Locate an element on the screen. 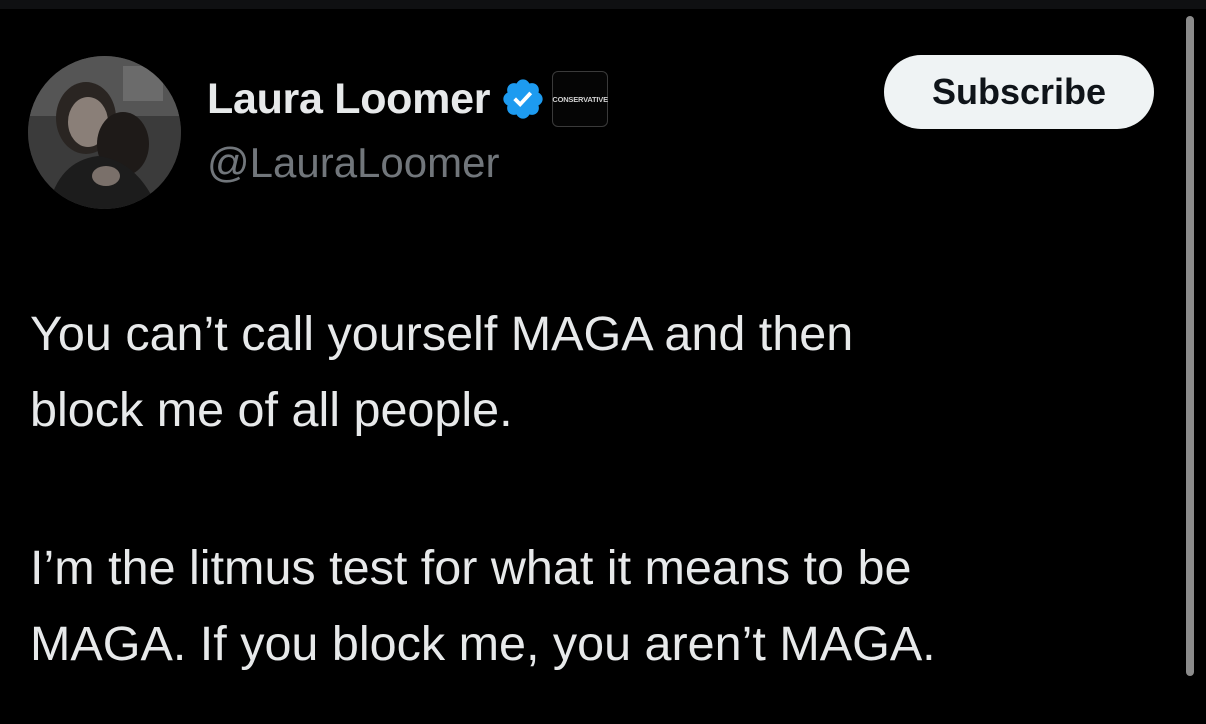 The width and height of the screenshot is (1206, 724). author-name-row: Laura Loomer CONSERVATIVE is located at coordinates (408, 99).